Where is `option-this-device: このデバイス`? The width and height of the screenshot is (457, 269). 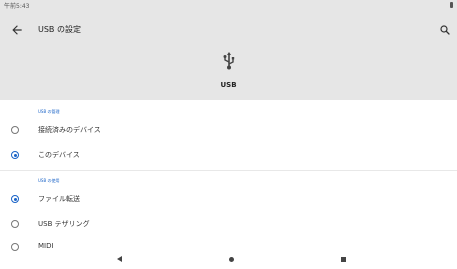 option-this-device: このデバイス is located at coordinates (228, 156).